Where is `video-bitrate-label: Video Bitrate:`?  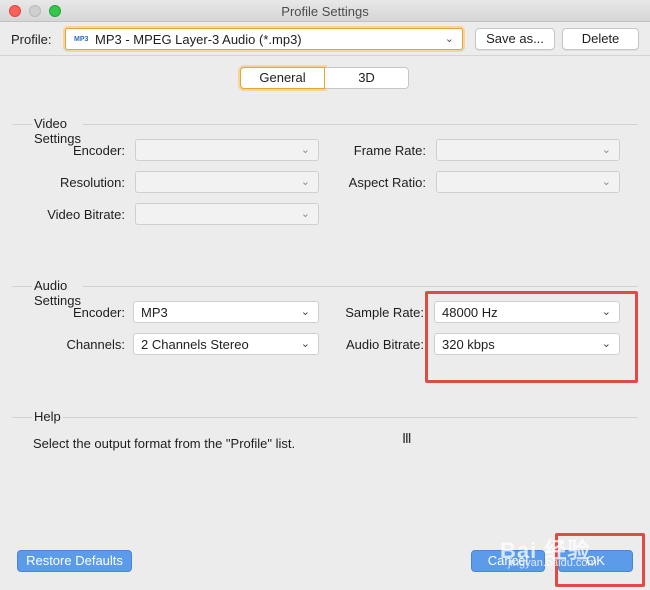
video-bitrate-label: Video Bitrate: is located at coordinates (86, 214).